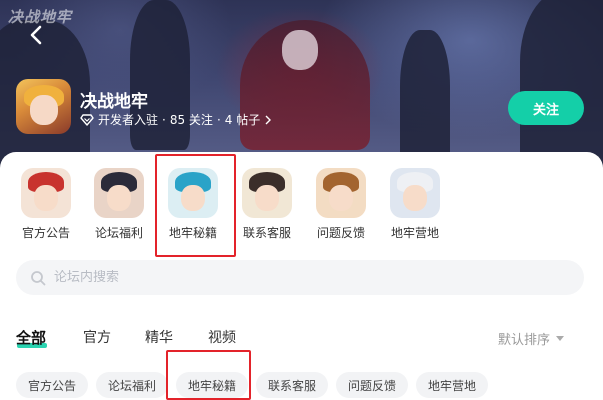 The width and height of the screenshot is (603, 400). I want to click on caret-down-icon, so click(560, 338).